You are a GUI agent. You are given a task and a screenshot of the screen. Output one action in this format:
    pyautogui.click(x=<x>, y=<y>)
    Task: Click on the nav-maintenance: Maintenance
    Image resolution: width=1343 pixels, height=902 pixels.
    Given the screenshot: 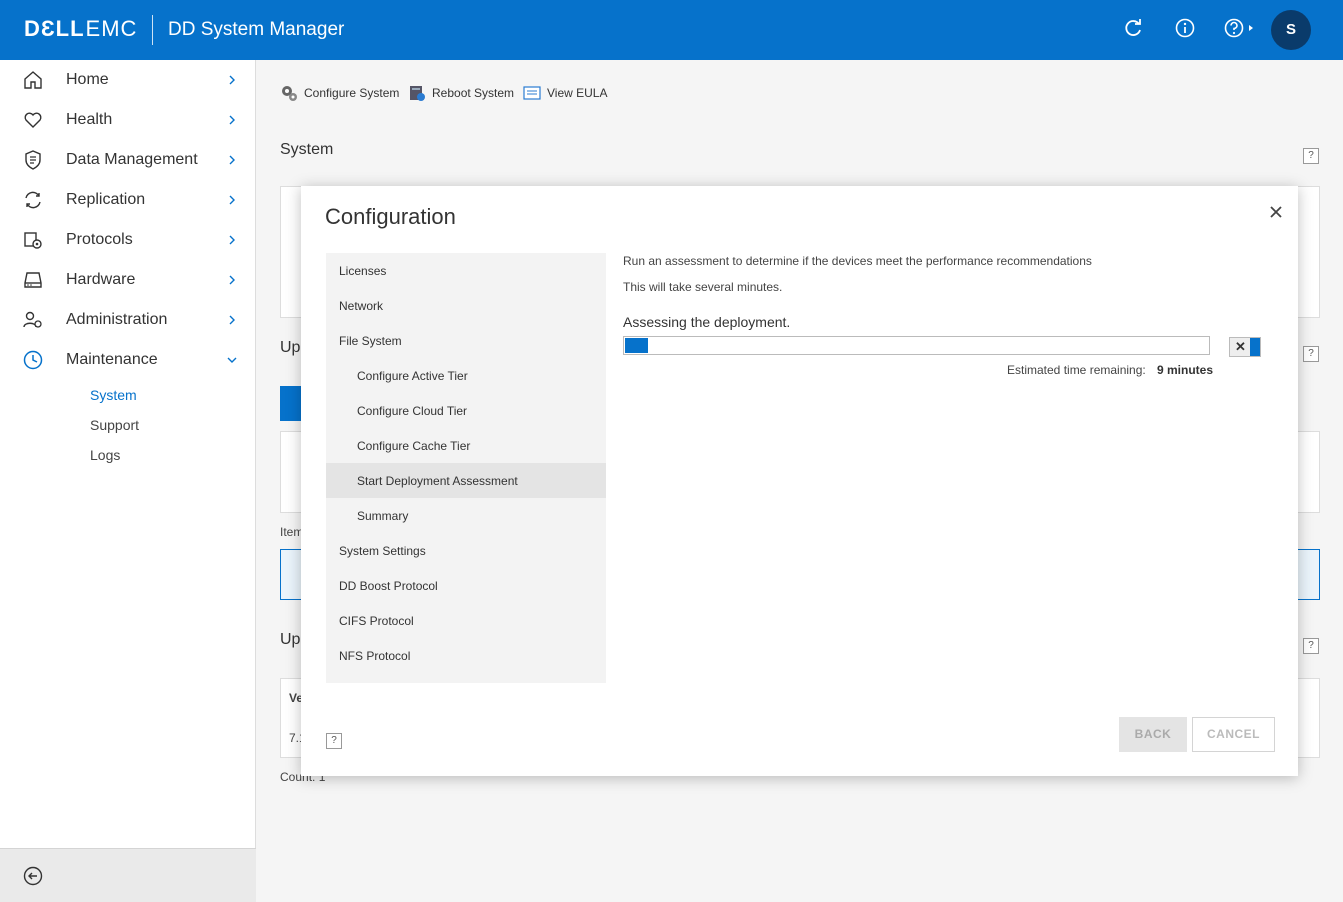 What is the action you would take?
    pyautogui.click(x=128, y=360)
    